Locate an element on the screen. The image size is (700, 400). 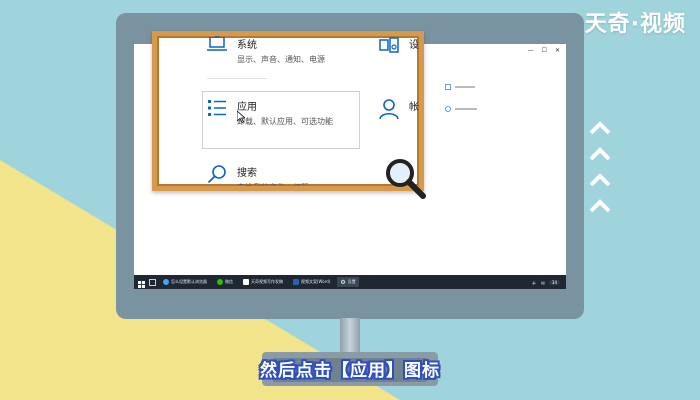
up-arrows-decoration is located at coordinates (600, 167).